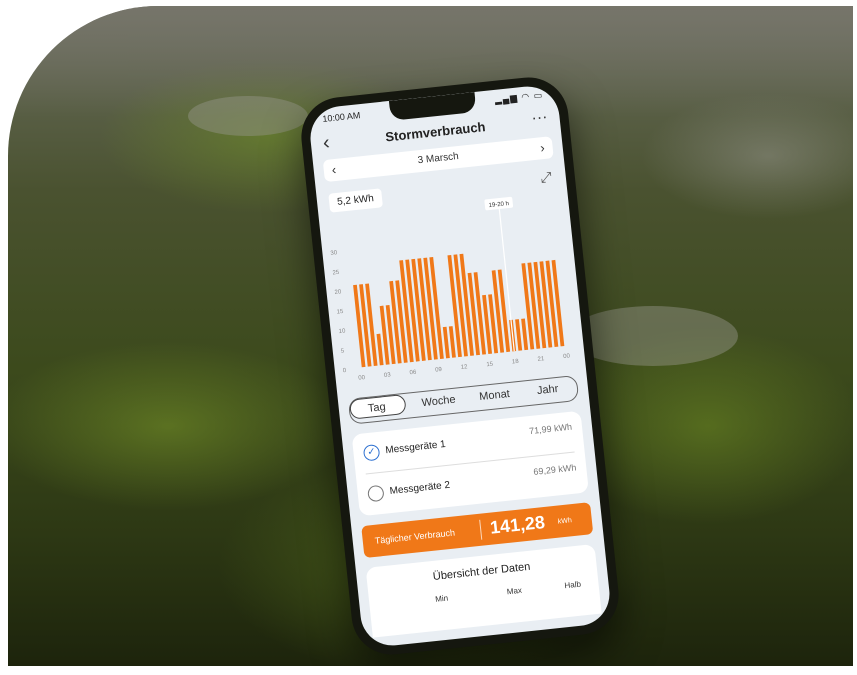 The image size is (857, 675). I want to click on overview-min: Min, so click(441, 598).